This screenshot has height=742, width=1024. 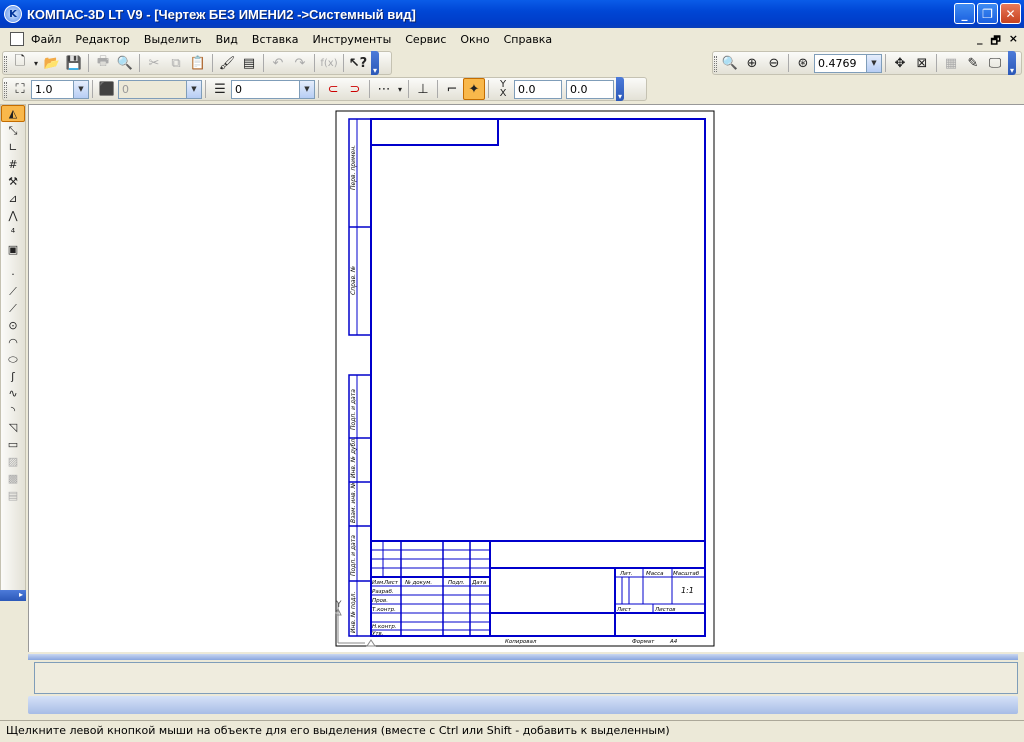 I want to click on menu-window: Окно, so click(x=474, y=39).